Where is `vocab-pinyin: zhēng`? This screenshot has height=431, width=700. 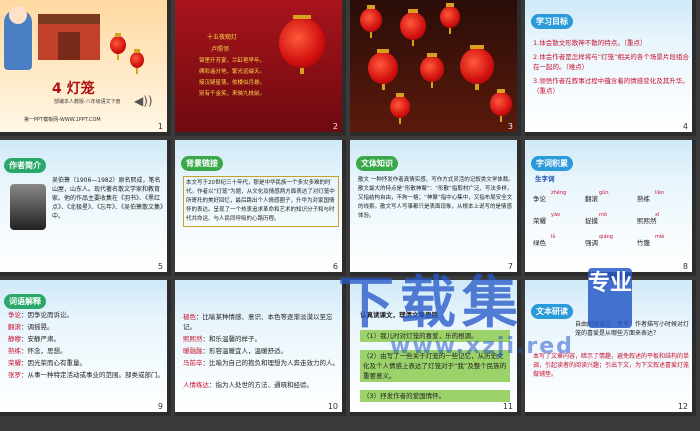 vocab-pinyin: zhēng is located at coordinates (559, 193).